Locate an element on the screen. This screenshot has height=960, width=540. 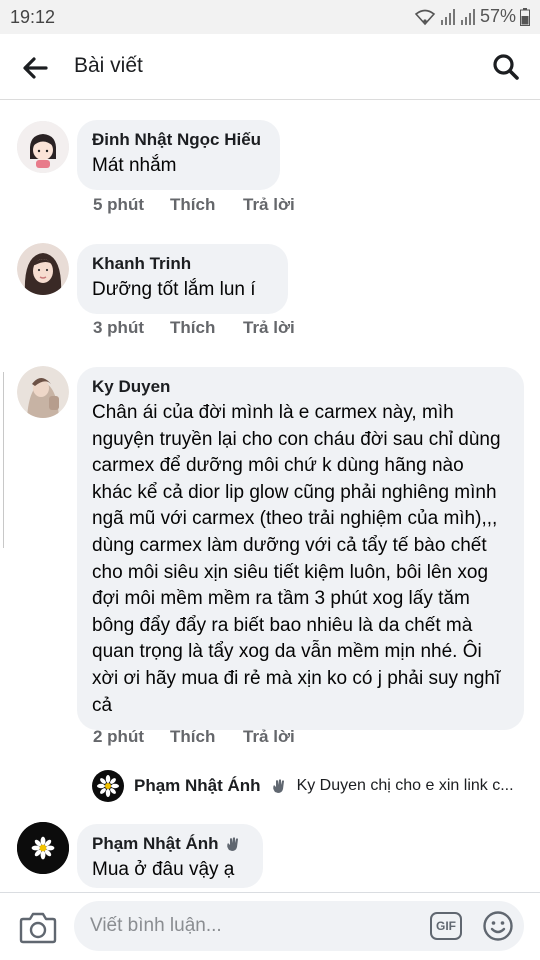
comment-author: Phạm Nhật Ánh is located at coordinates (155, 844).